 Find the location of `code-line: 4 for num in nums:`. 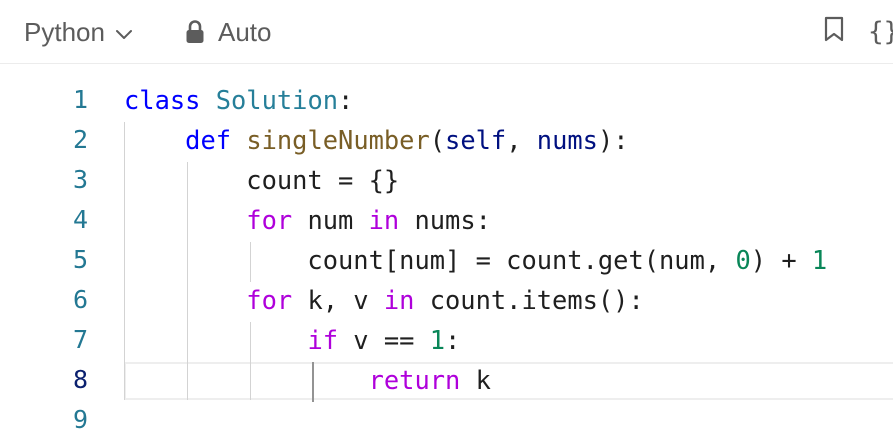

code-line: 4 for num in nums: is located at coordinates (446, 220).